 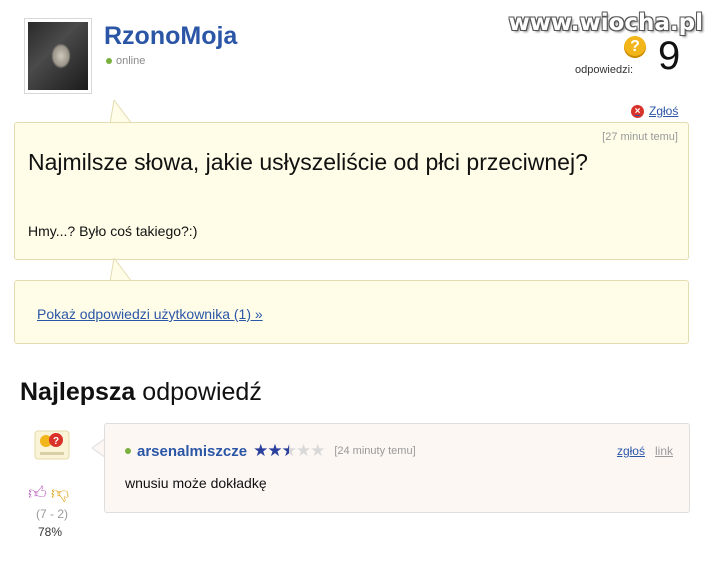 I want to click on avatar-image, so click(x=58, y=56).